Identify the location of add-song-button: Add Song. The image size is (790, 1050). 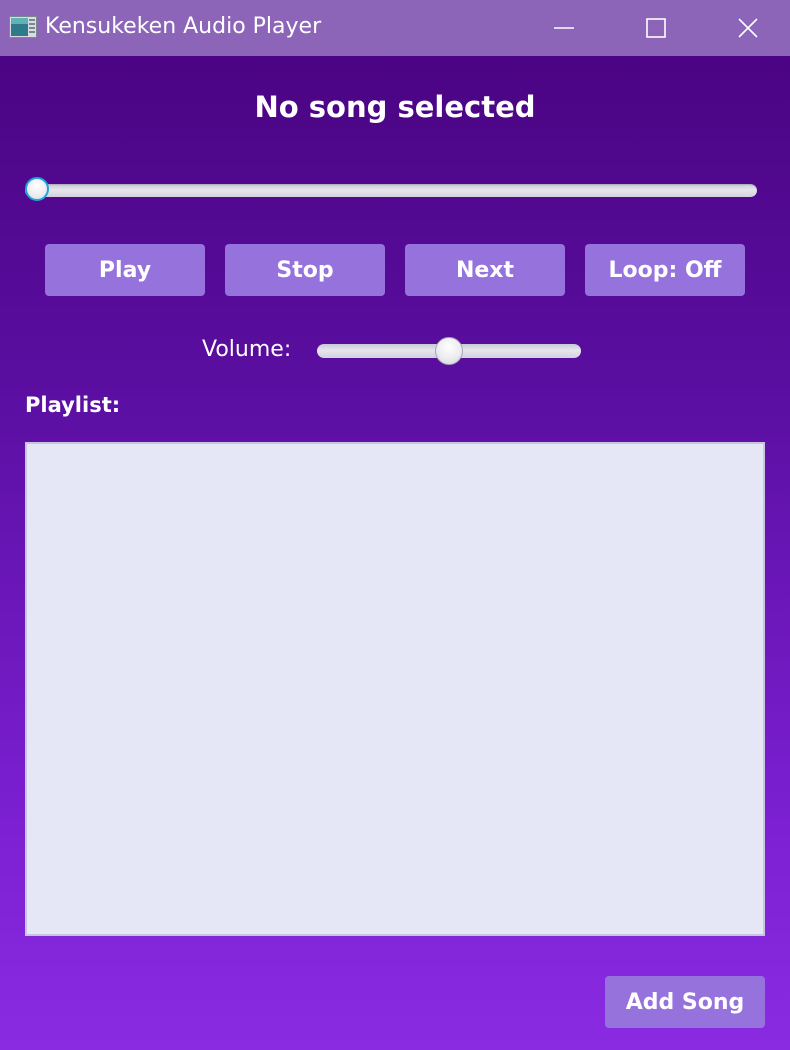
(685, 1002).